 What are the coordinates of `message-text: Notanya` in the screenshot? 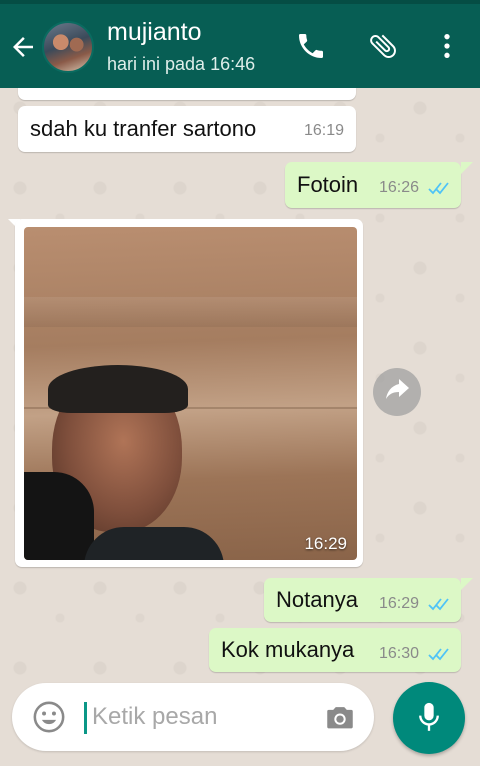 It's located at (317, 599).